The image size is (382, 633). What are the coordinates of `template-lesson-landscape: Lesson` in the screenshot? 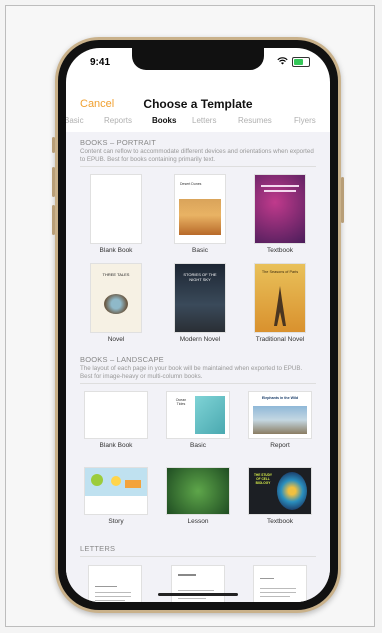 It's located at (198, 496).